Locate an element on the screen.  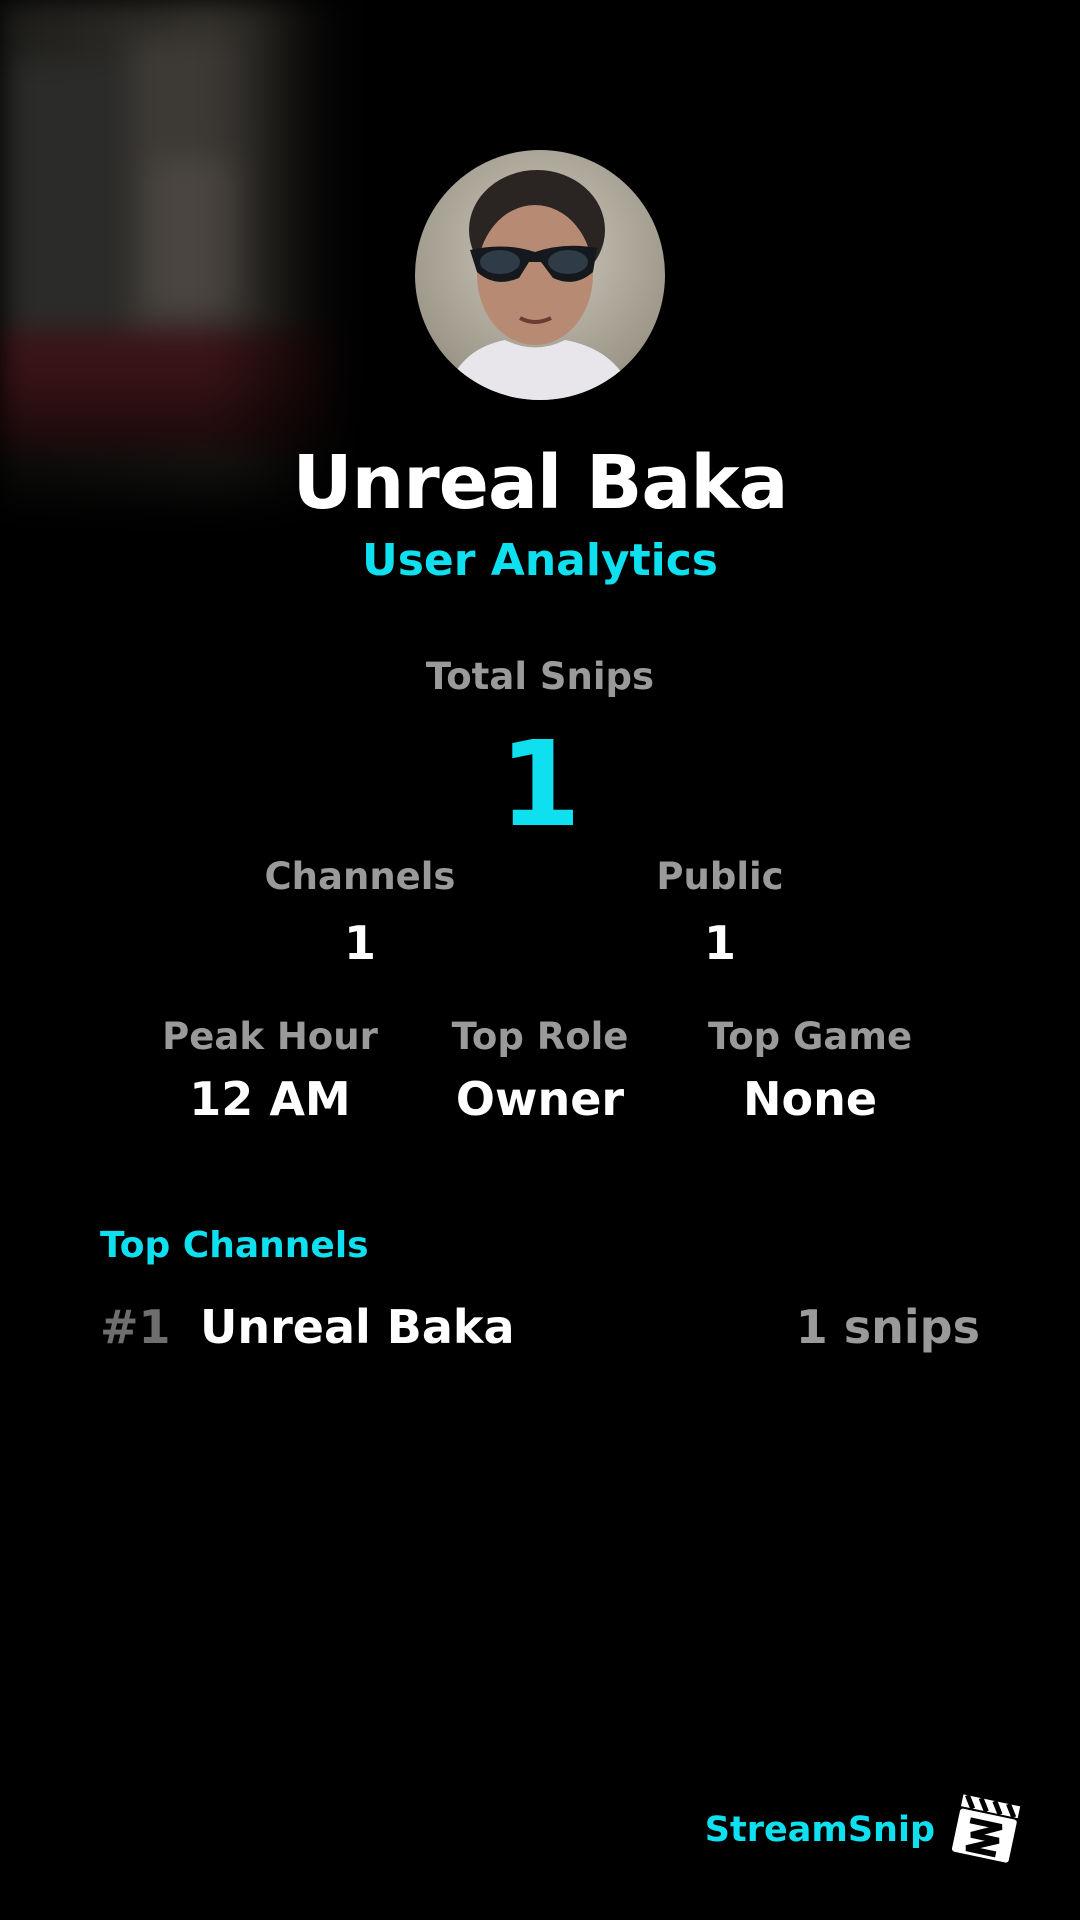
list-item: #1 Unreal Baka 1 snips is located at coordinates (540, 1335).